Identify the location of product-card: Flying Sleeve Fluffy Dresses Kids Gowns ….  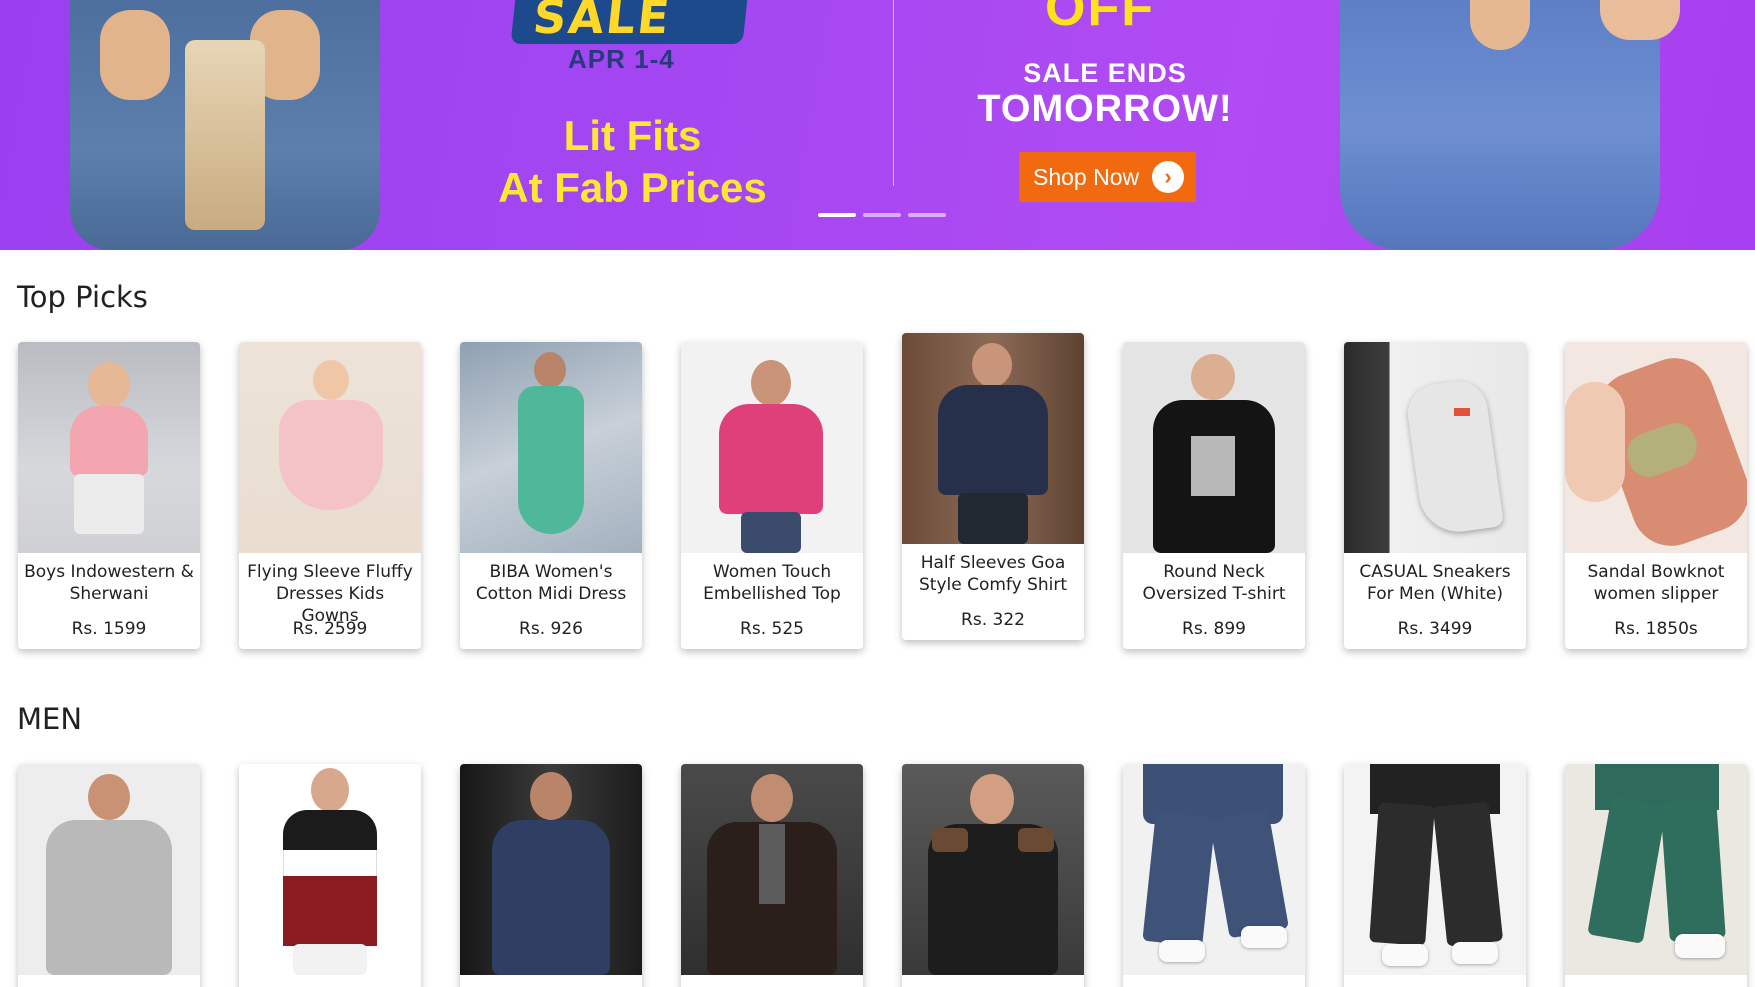
(330, 495).